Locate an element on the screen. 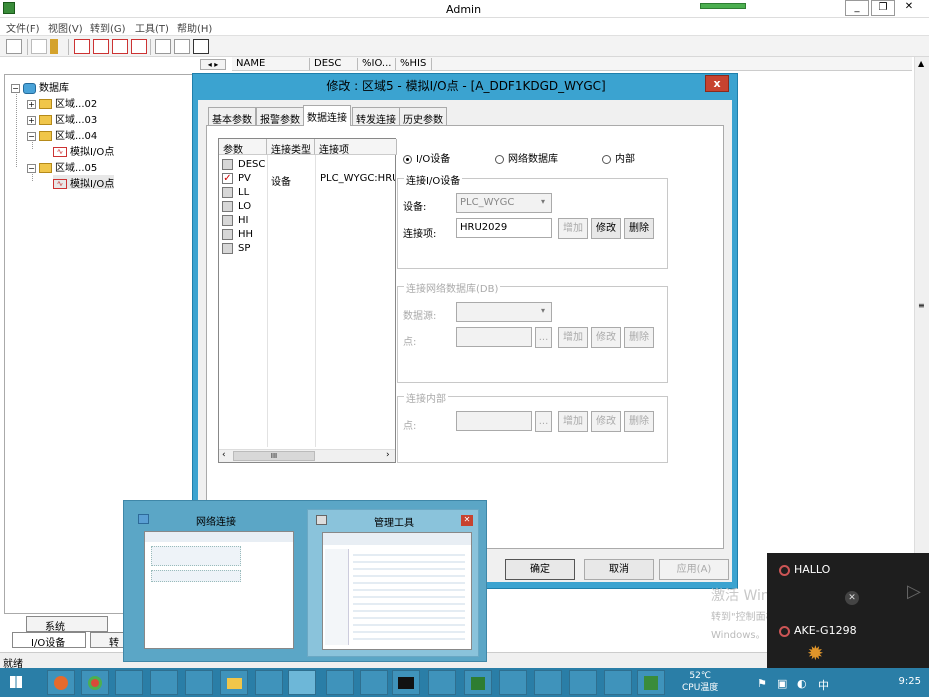  tab-system: 系统 is located at coordinates (67, 624).